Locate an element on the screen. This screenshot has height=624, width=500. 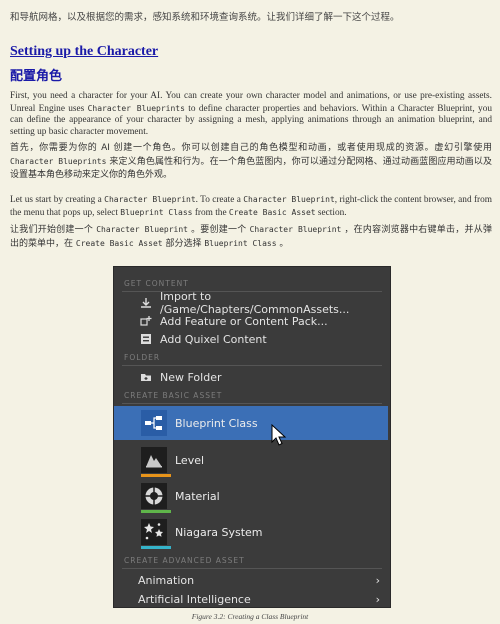
material-icon is located at coordinates (154, 496).